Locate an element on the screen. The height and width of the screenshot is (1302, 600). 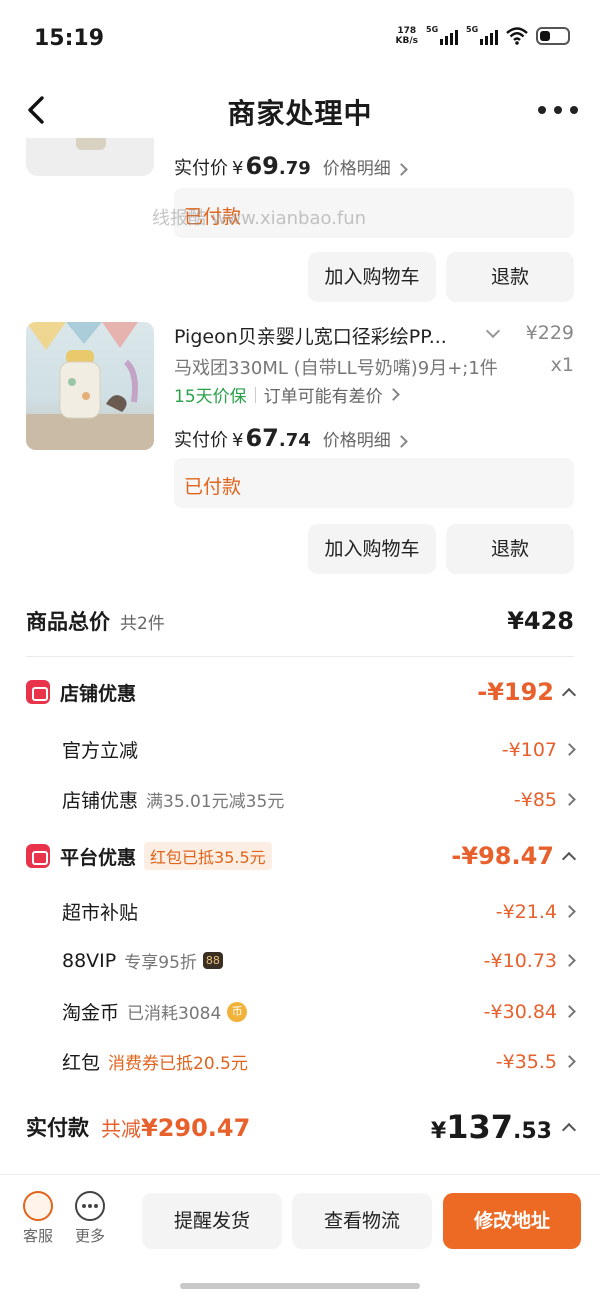
more-options-icon is located at coordinates (558, 110).